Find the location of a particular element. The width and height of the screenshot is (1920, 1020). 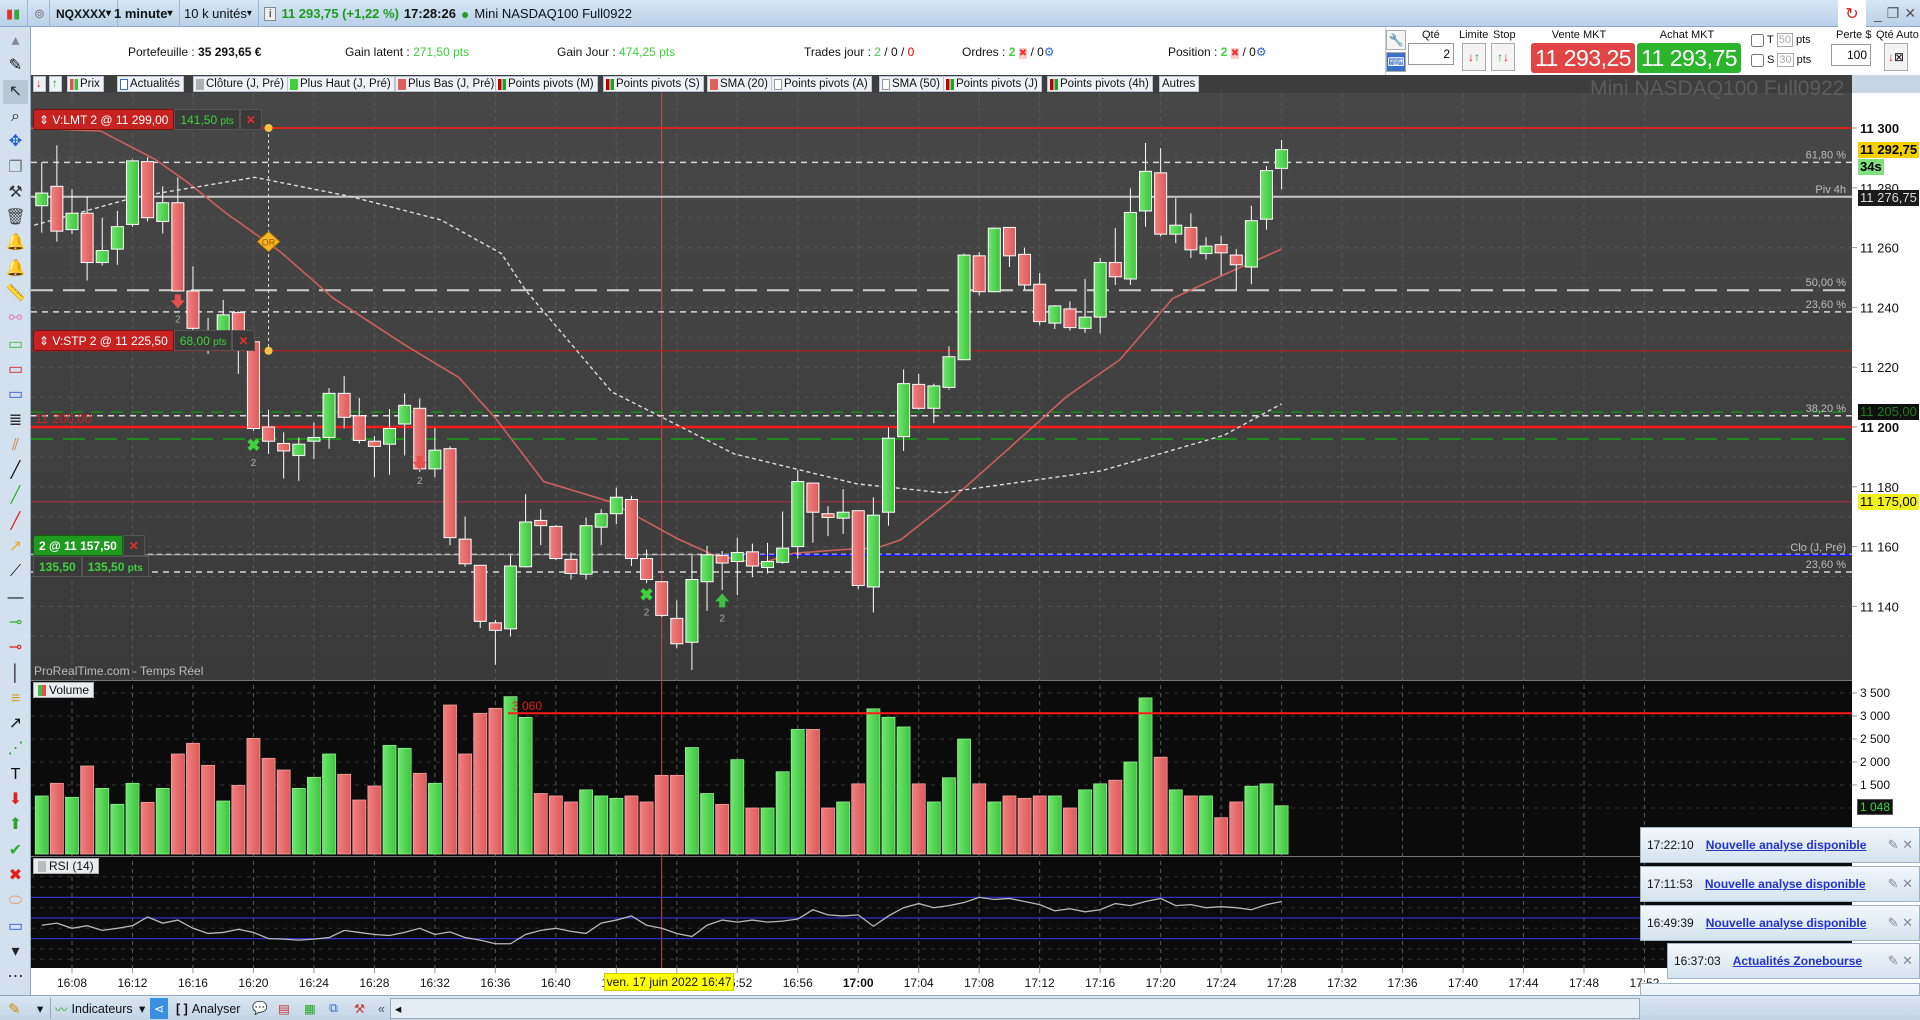

report-icon: ▤ is located at coordinates (284, 1008).